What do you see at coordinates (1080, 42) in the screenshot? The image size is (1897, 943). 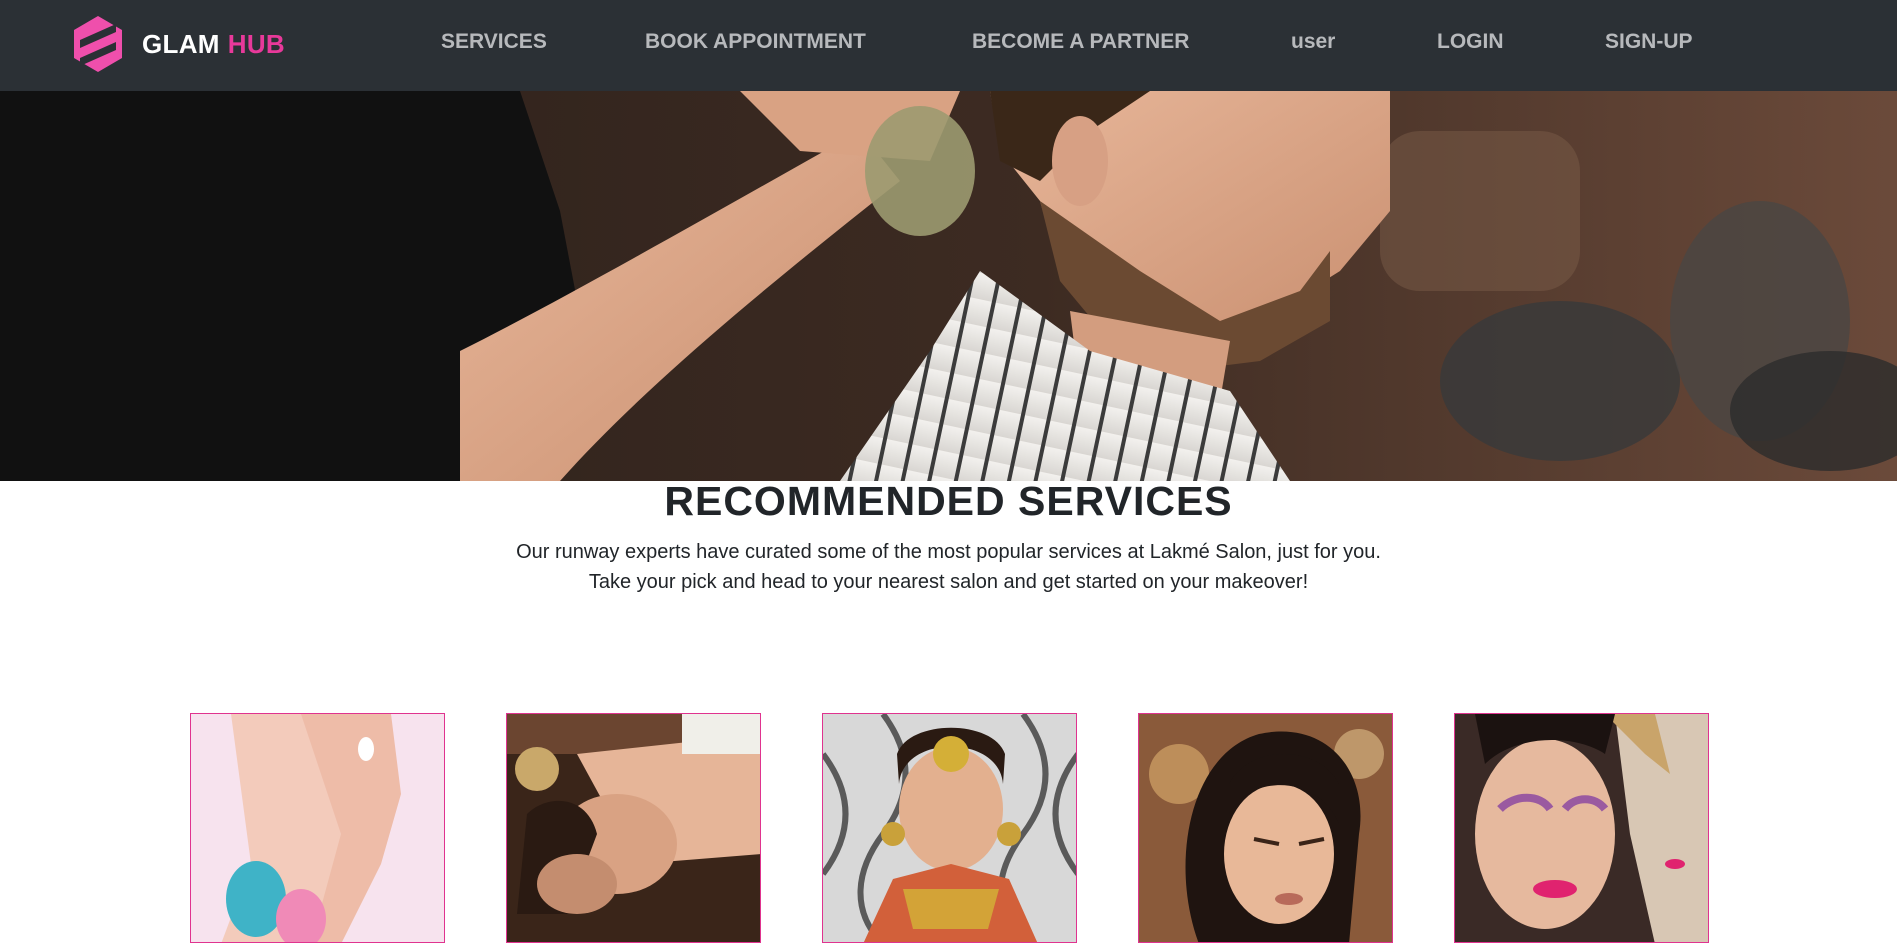 I see `nav-link-become-partner: BECOME A PARTNER` at bounding box center [1080, 42].